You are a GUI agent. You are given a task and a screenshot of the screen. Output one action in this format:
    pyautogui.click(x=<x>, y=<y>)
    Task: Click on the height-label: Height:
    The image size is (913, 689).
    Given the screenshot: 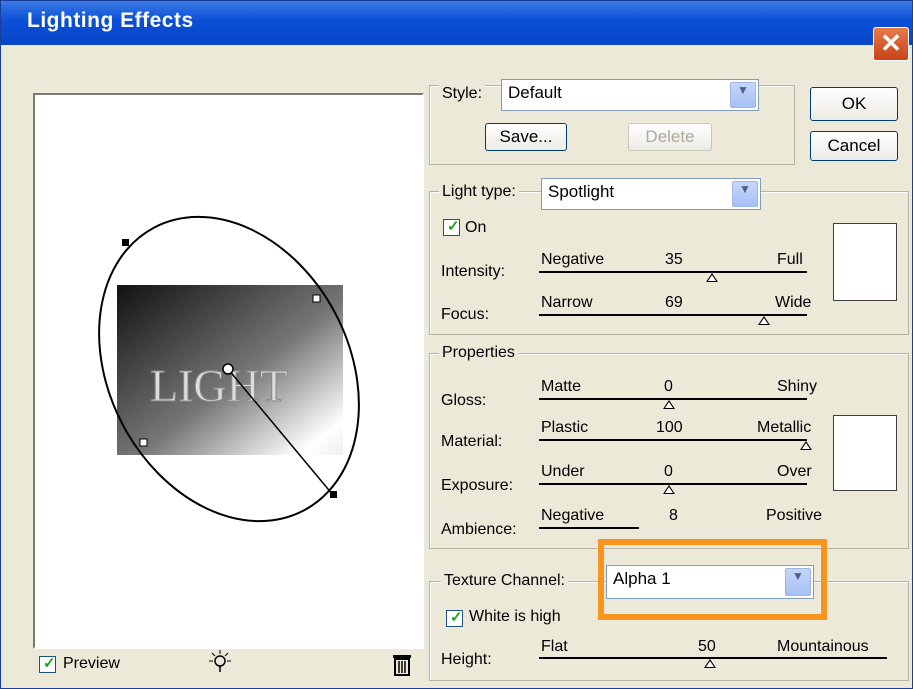 What is the action you would take?
    pyautogui.click(x=466, y=659)
    